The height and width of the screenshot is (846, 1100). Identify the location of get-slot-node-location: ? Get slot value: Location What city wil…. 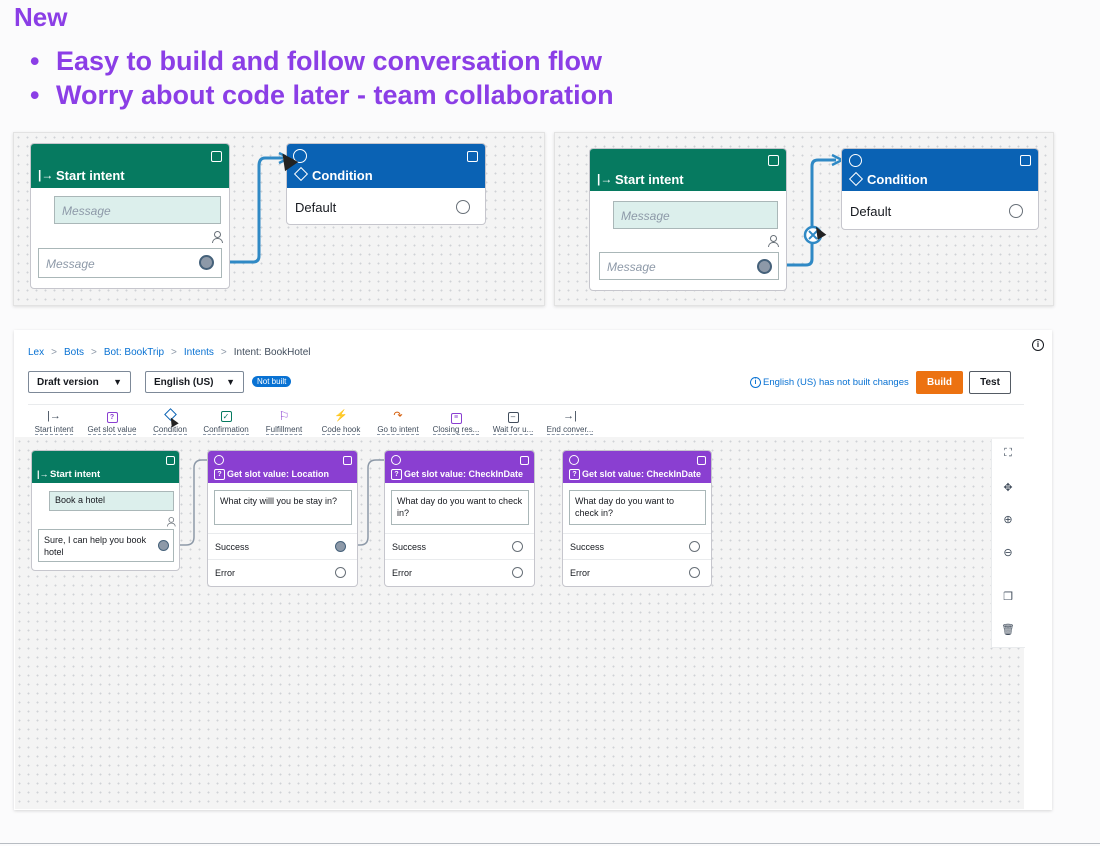
(282, 518).